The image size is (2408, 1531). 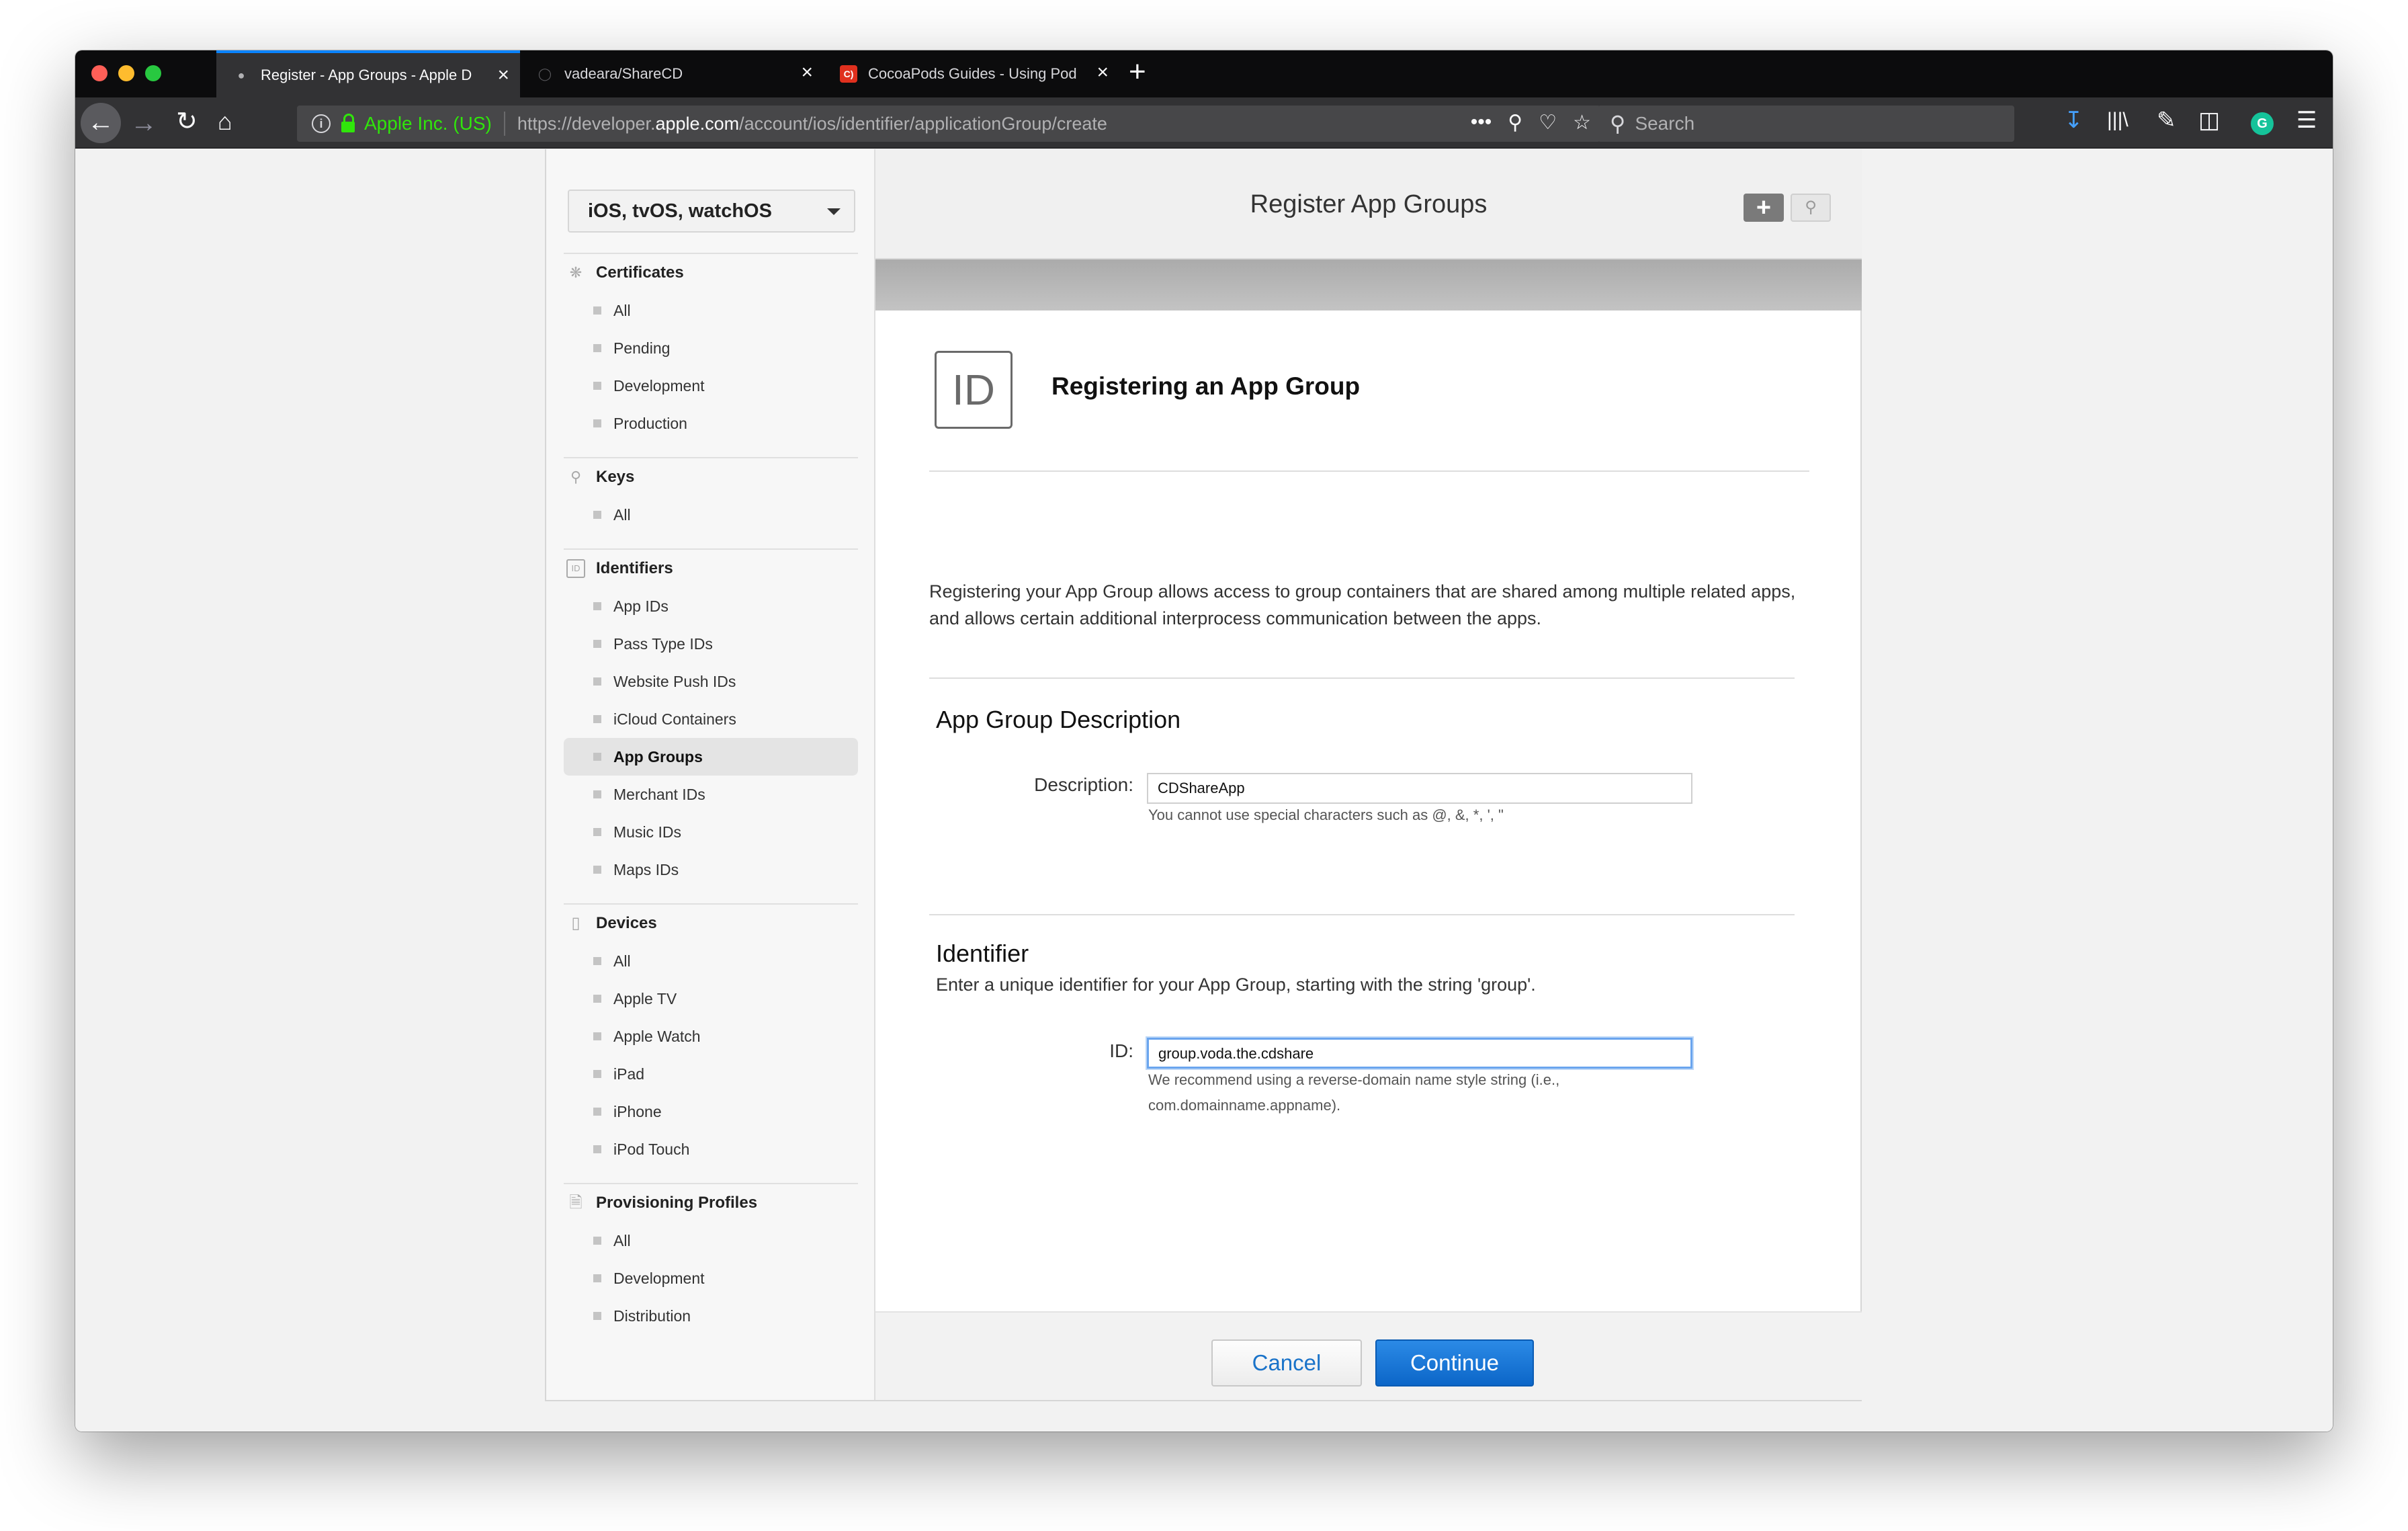 I want to click on sidebar-item-ipod-touch: iPod Touch, so click(x=711, y=1149).